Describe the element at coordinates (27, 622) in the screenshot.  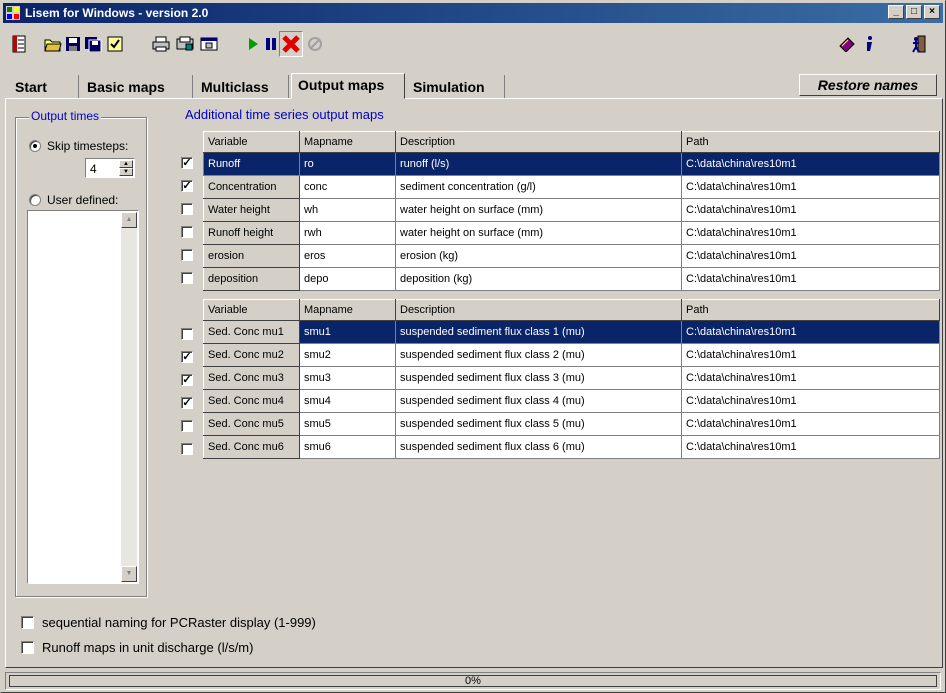
I see `checkbox-box` at that location.